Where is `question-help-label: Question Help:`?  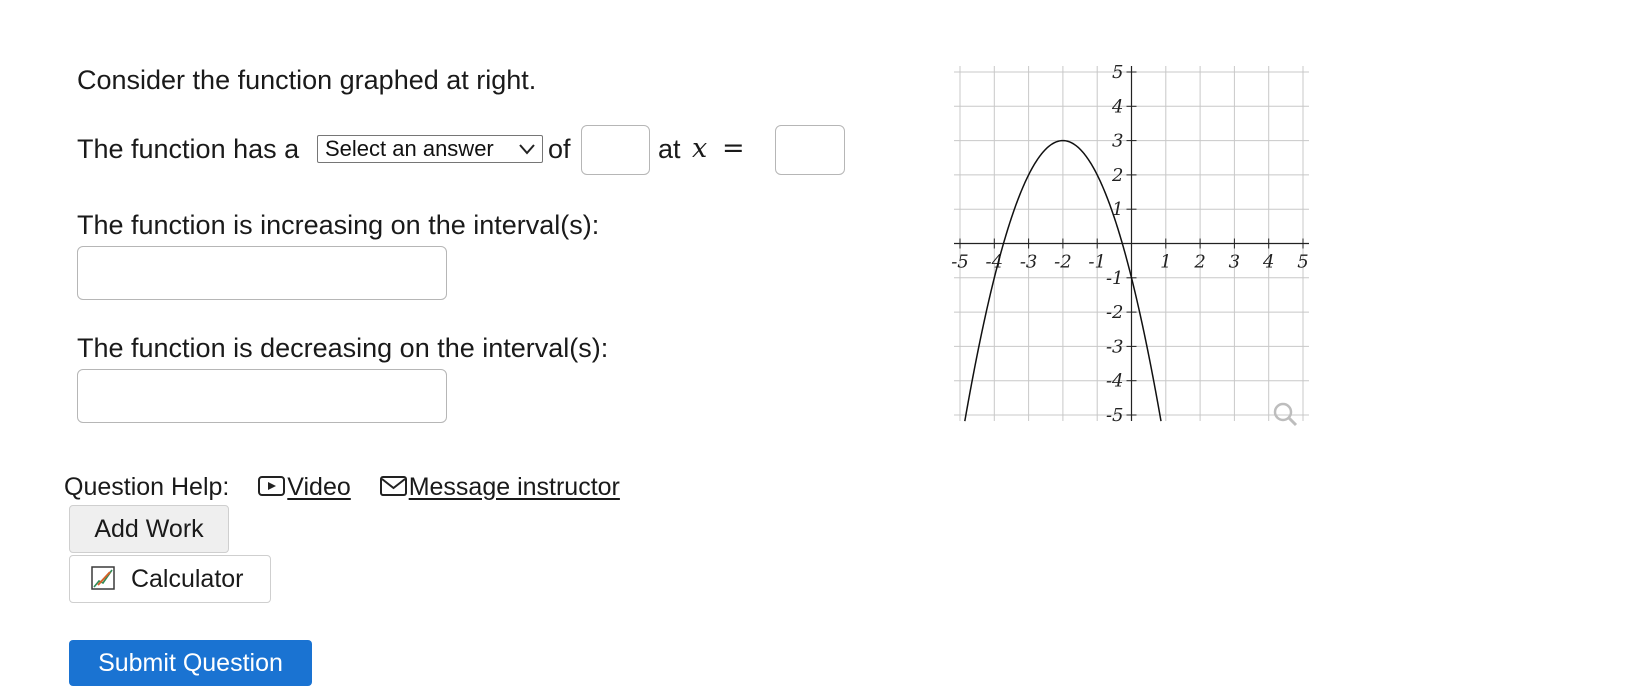 question-help-label: Question Help: is located at coordinates (147, 487).